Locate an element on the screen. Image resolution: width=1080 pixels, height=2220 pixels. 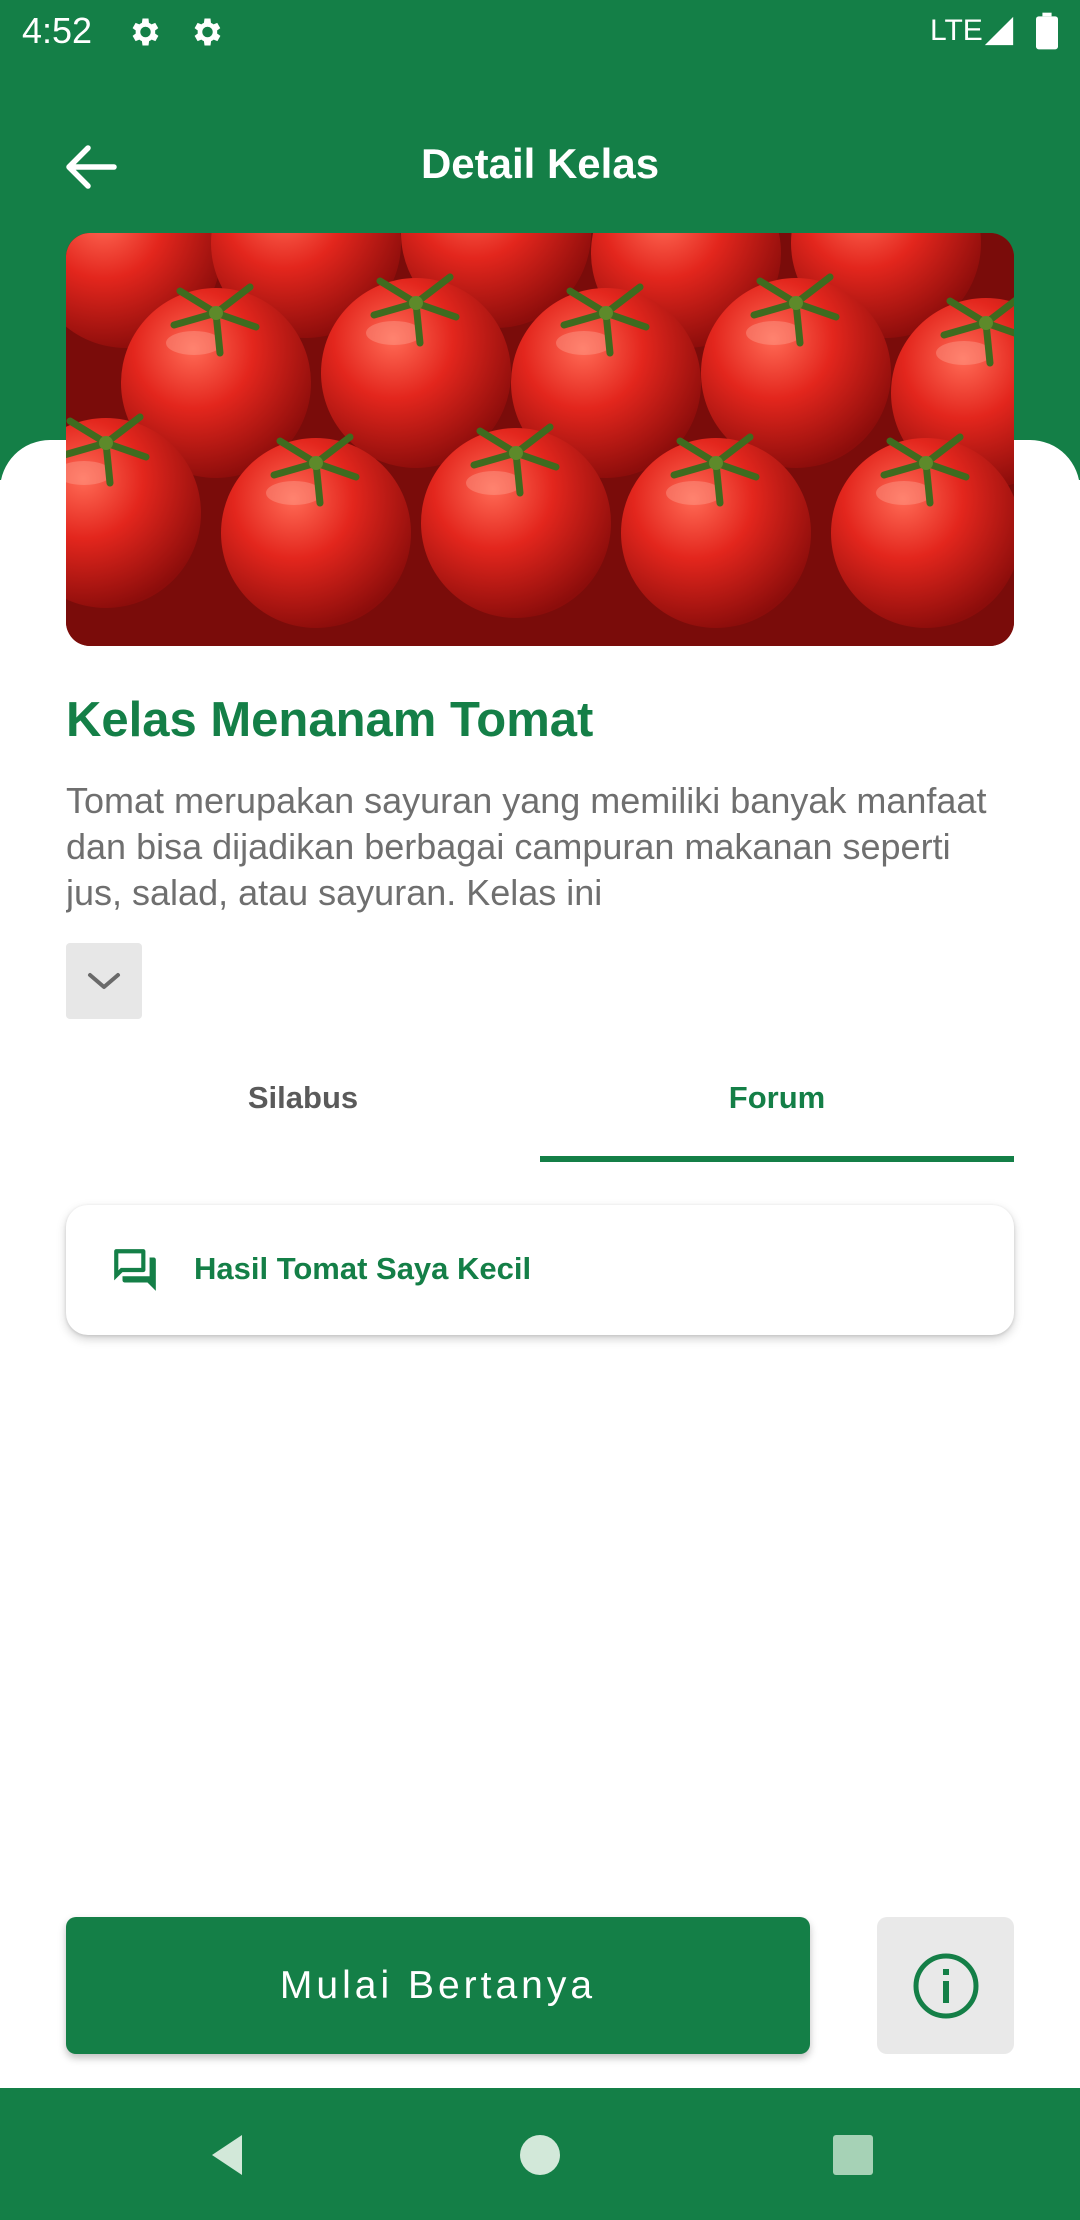
battery-icon is located at coordinates (1047, 31).